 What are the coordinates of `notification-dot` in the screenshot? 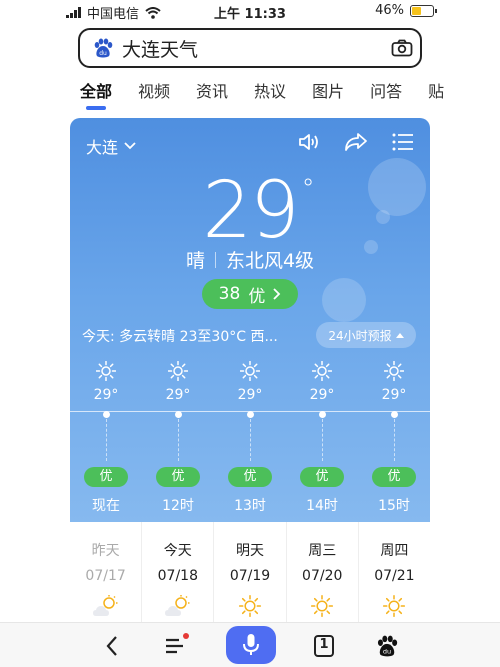 It's located at (186, 636).